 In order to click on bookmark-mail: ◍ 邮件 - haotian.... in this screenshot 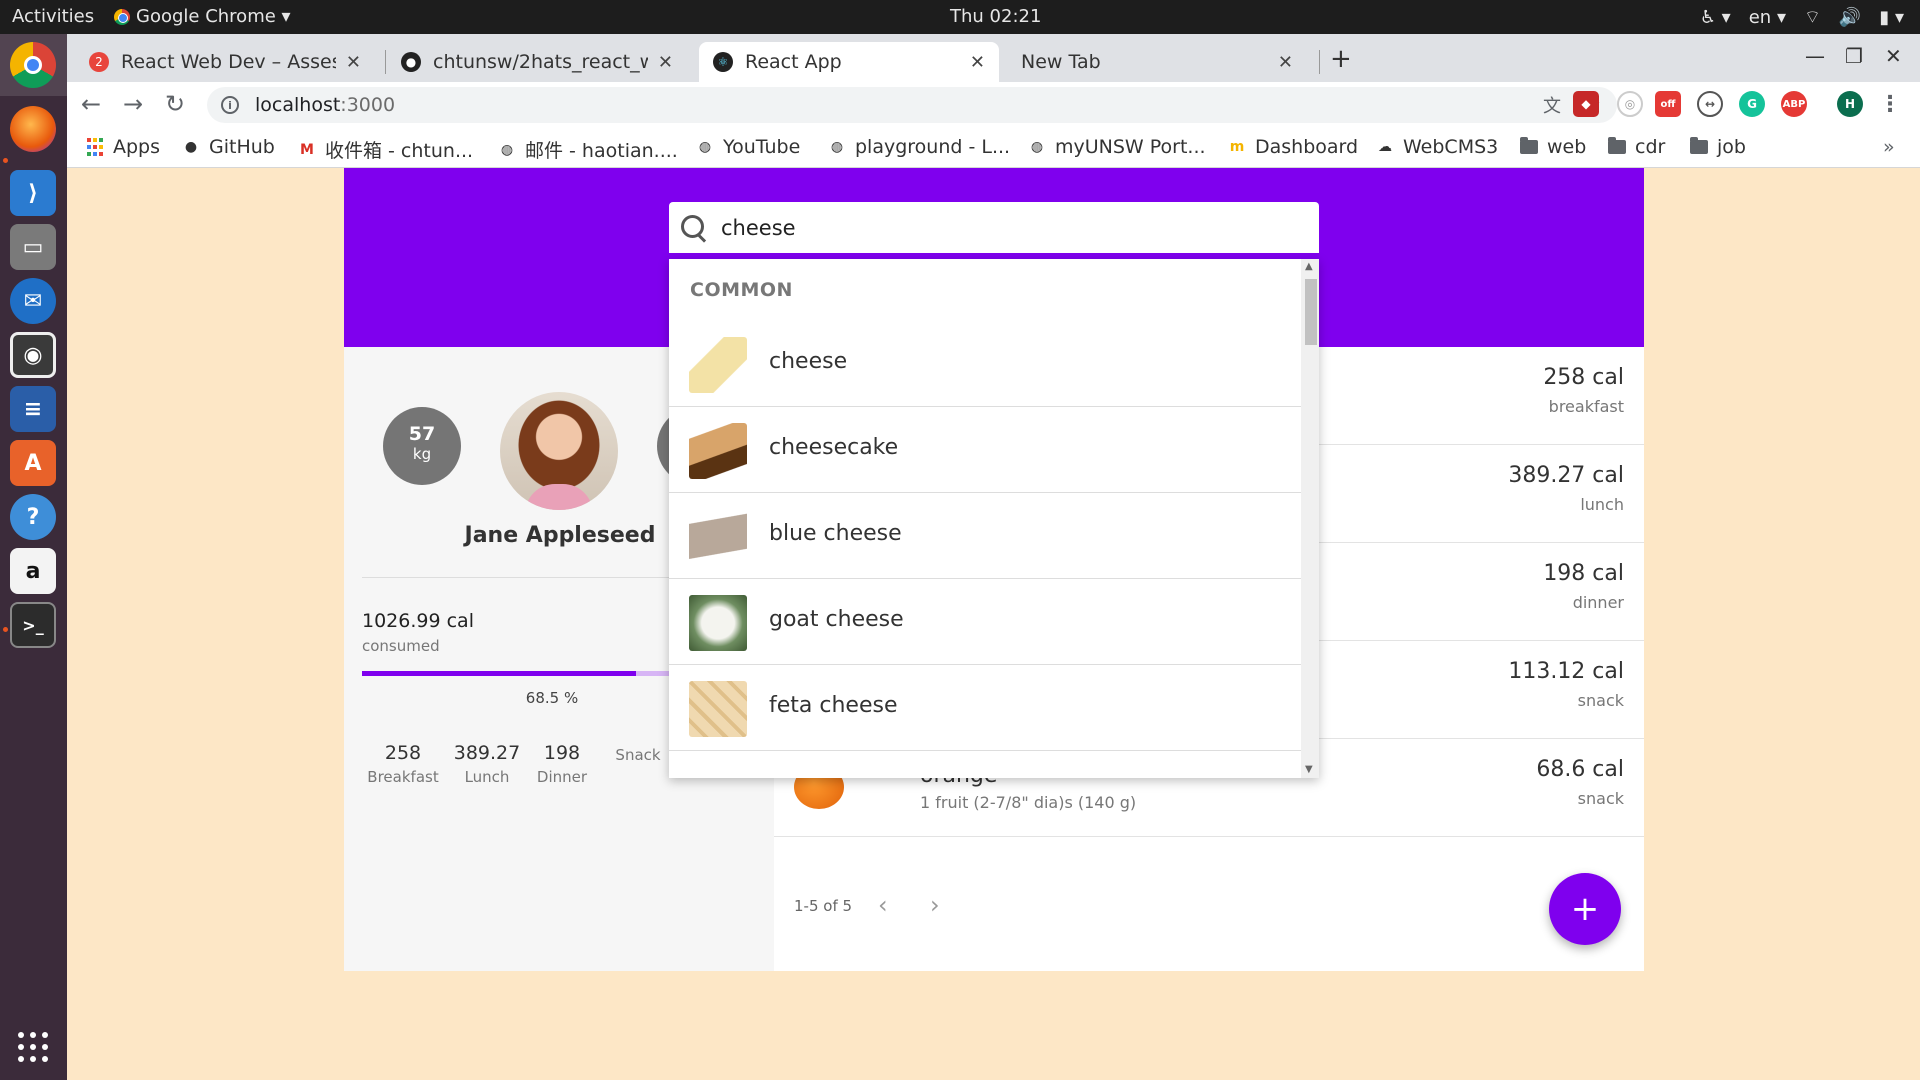, I will do `click(587, 149)`.